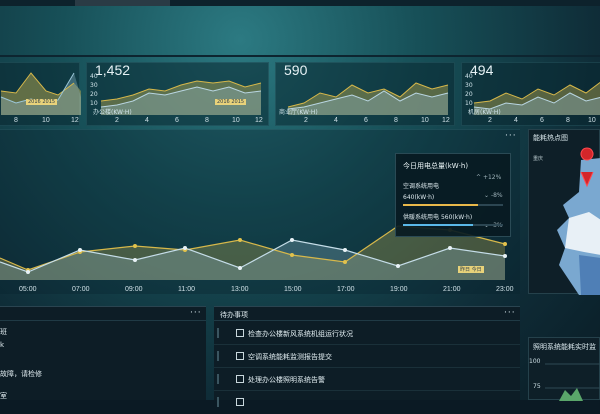 The height and width of the screenshot is (414, 600). What do you see at coordinates (103, 314) in the screenshot?
I see `panel-header` at bounding box center [103, 314].